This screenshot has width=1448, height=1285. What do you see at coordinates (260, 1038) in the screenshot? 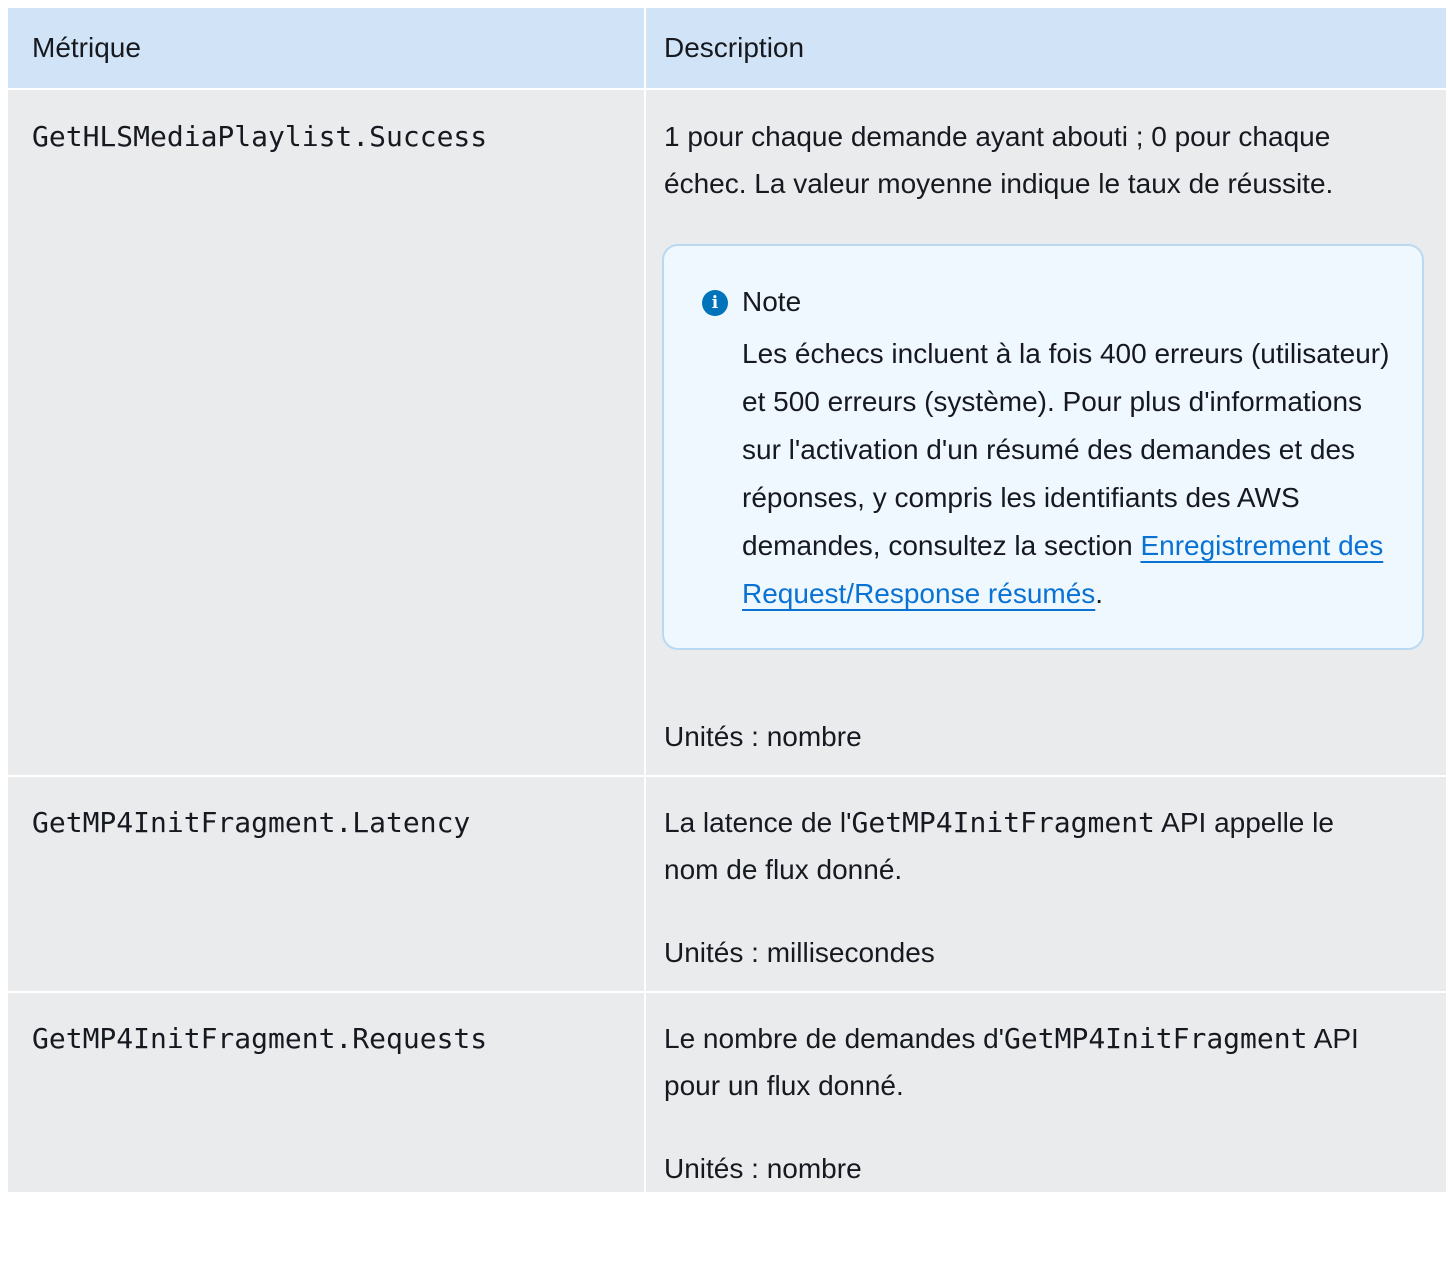
I see `metric-name: GetMP4InitFragment.Requests` at bounding box center [260, 1038].